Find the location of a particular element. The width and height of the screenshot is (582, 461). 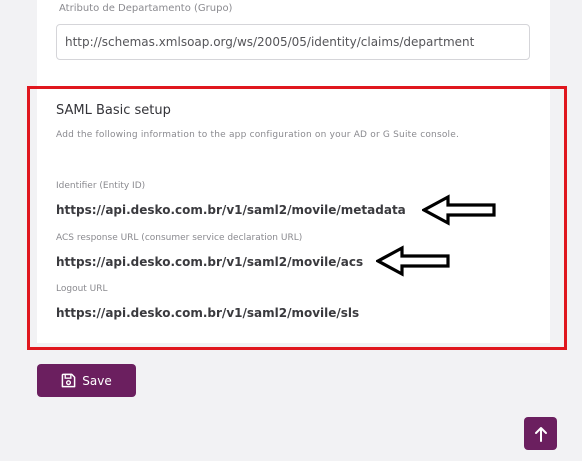

saml-section-title: SAML Basic setup is located at coordinates (113, 110).